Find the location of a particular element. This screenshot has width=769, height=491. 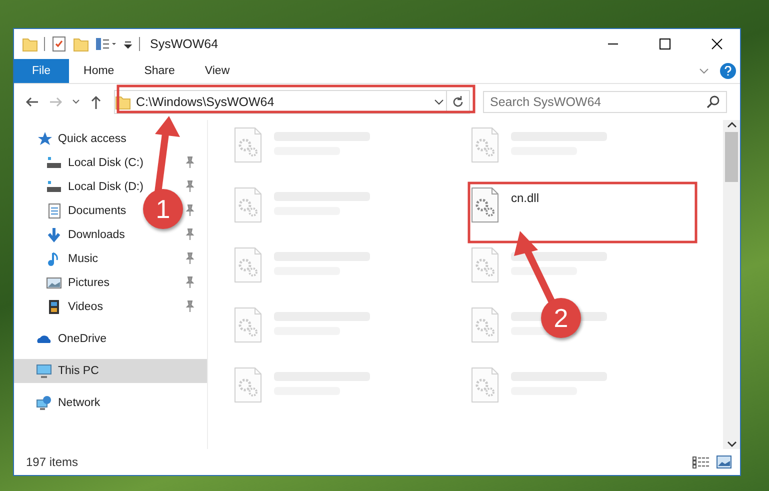

details-view-icon is located at coordinates (701, 462).